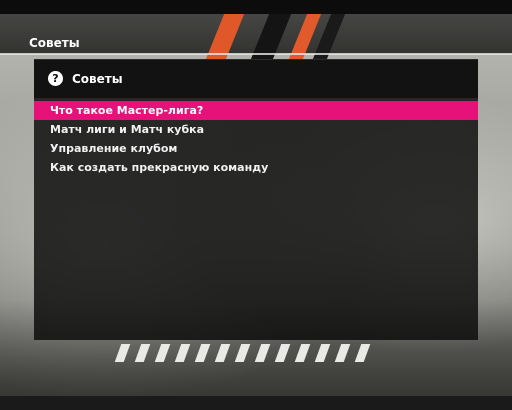 The height and width of the screenshot is (410, 512). What do you see at coordinates (55, 78) in the screenshot?
I see `help-icon: ?` at bounding box center [55, 78].